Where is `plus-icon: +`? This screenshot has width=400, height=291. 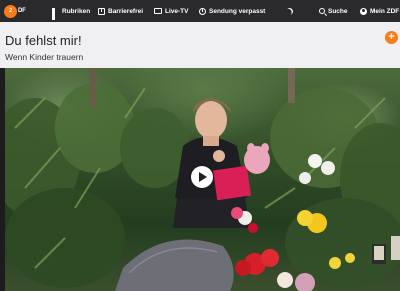 plus-icon: + is located at coordinates (391, 37).